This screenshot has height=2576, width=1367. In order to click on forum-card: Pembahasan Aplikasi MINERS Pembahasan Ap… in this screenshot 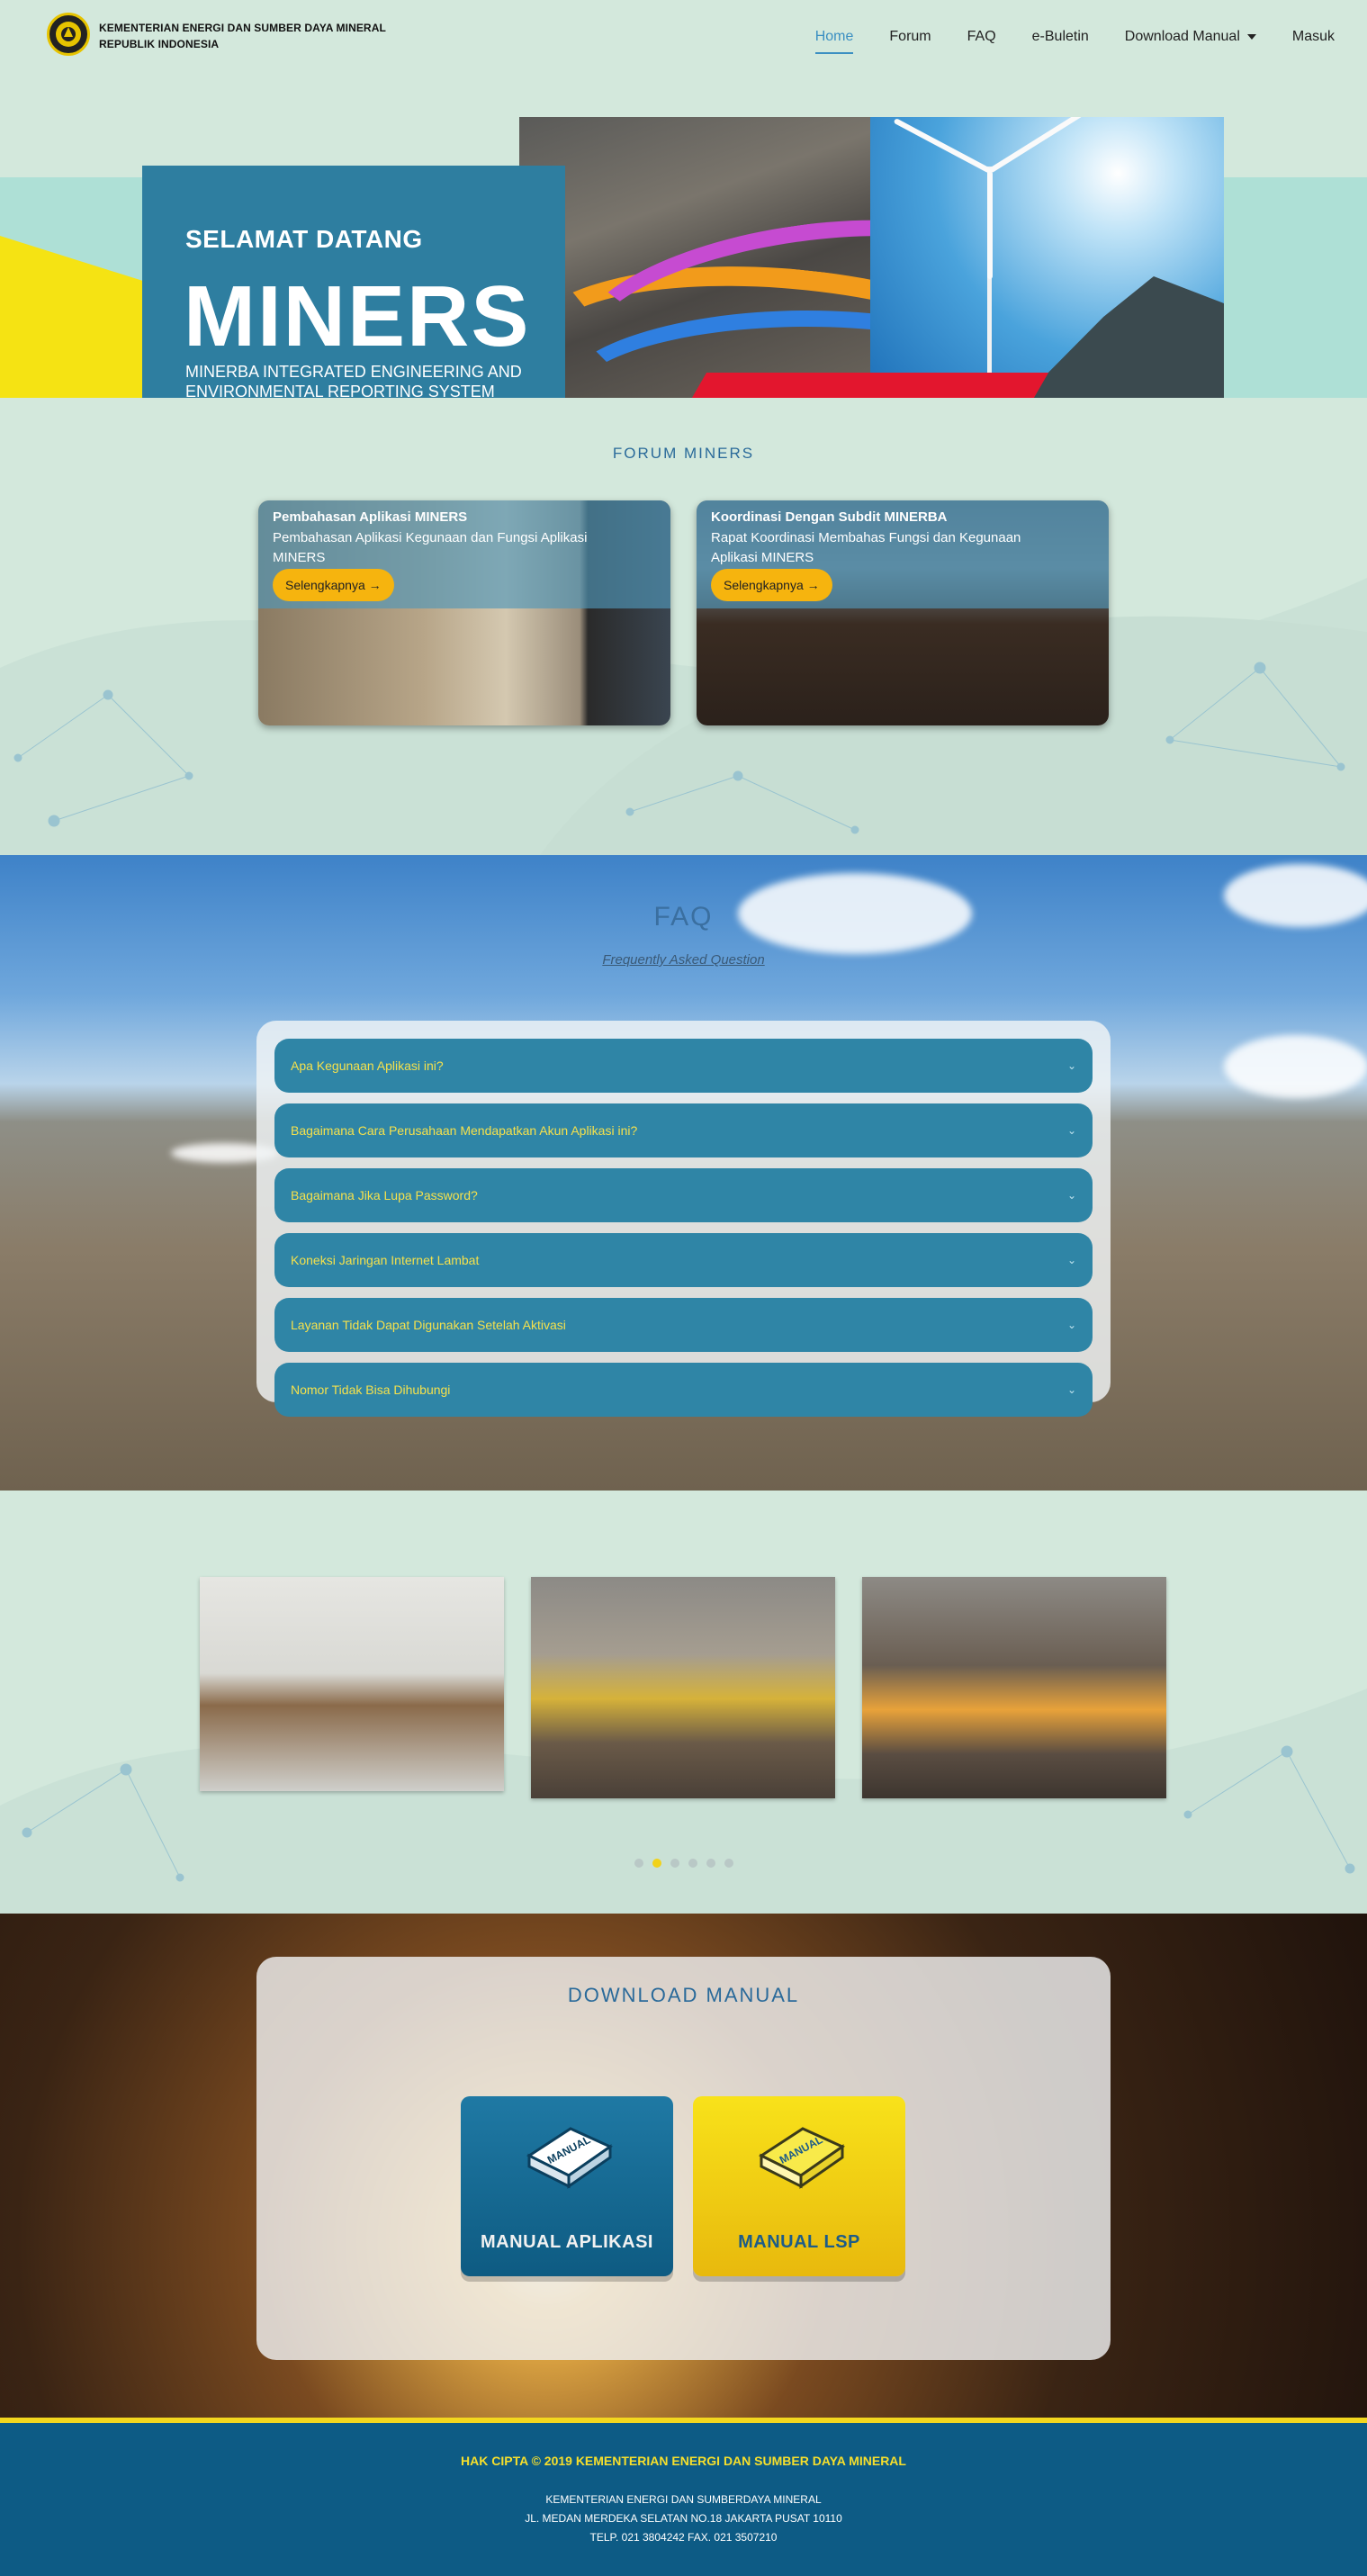, I will do `click(464, 612)`.